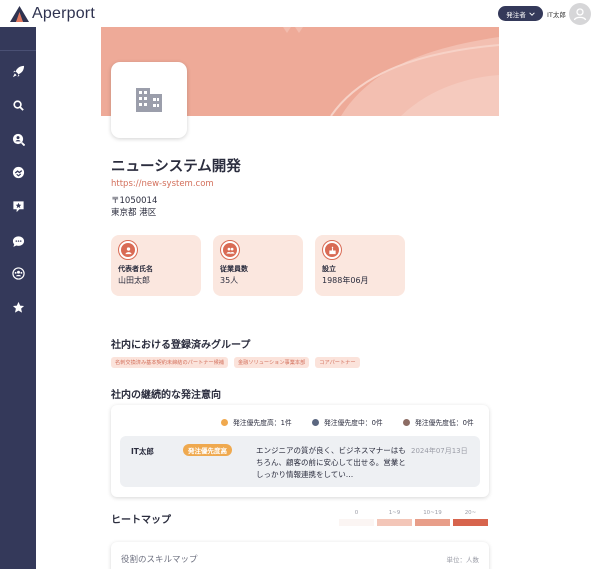  Describe the element at coordinates (463, 560) in the screenshot. I see `skill-map-unit: 単位：人数` at that location.